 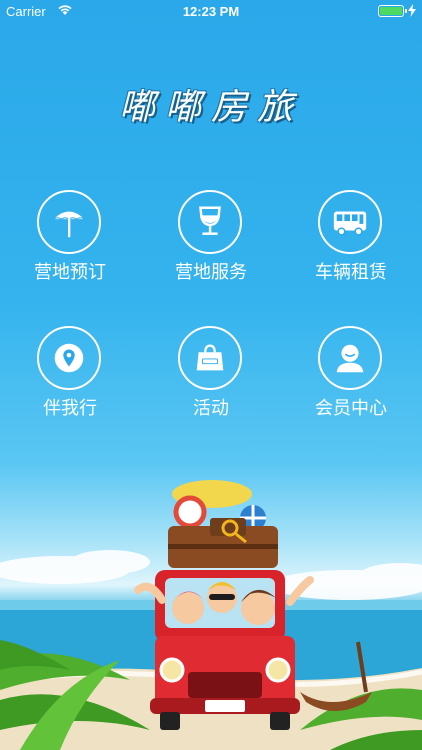 I want to click on status-bar: Carrier 12:23 PM, so click(x=211, y=12).